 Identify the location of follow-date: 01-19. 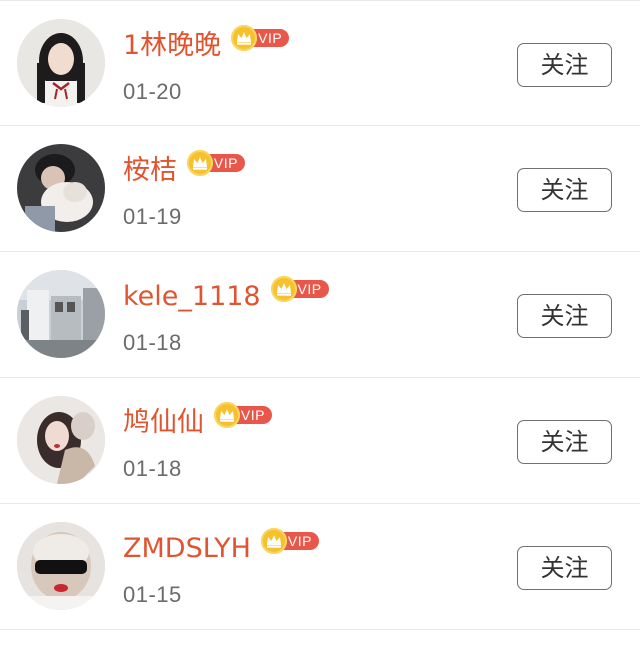
(152, 216).